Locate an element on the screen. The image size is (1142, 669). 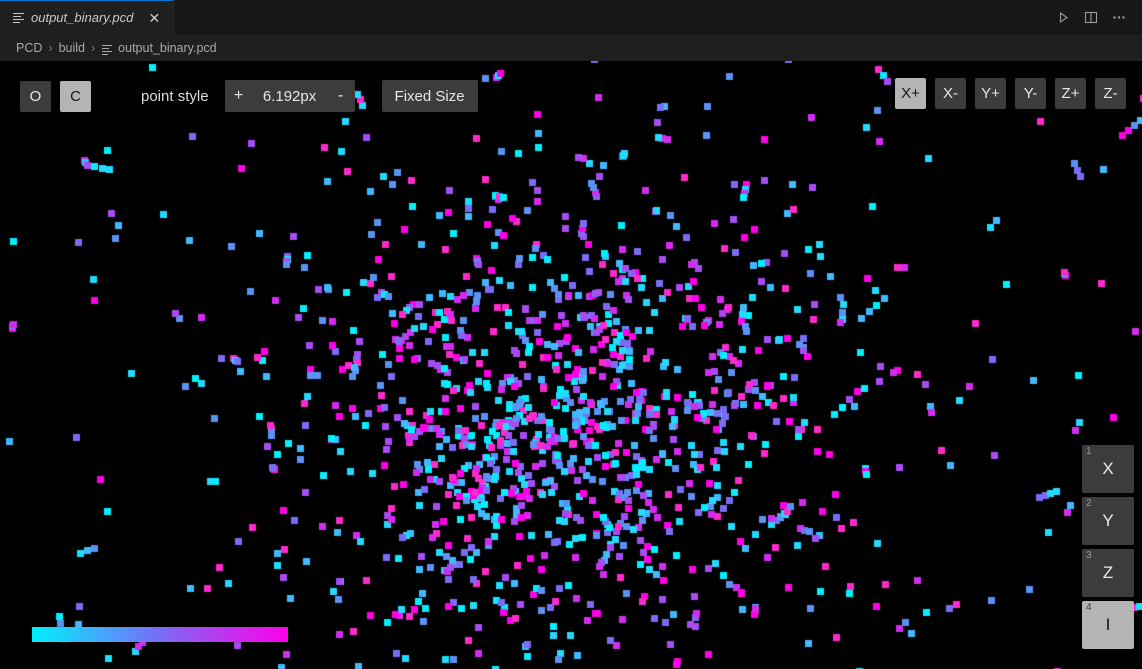
view-x-plus-button: X+ is located at coordinates (910, 93).